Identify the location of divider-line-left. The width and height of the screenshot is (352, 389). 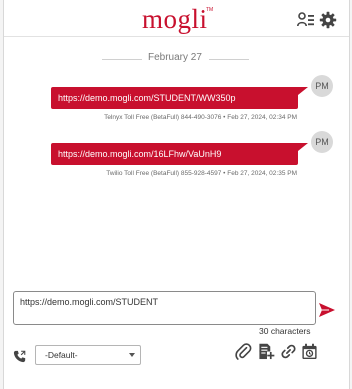
(122, 59).